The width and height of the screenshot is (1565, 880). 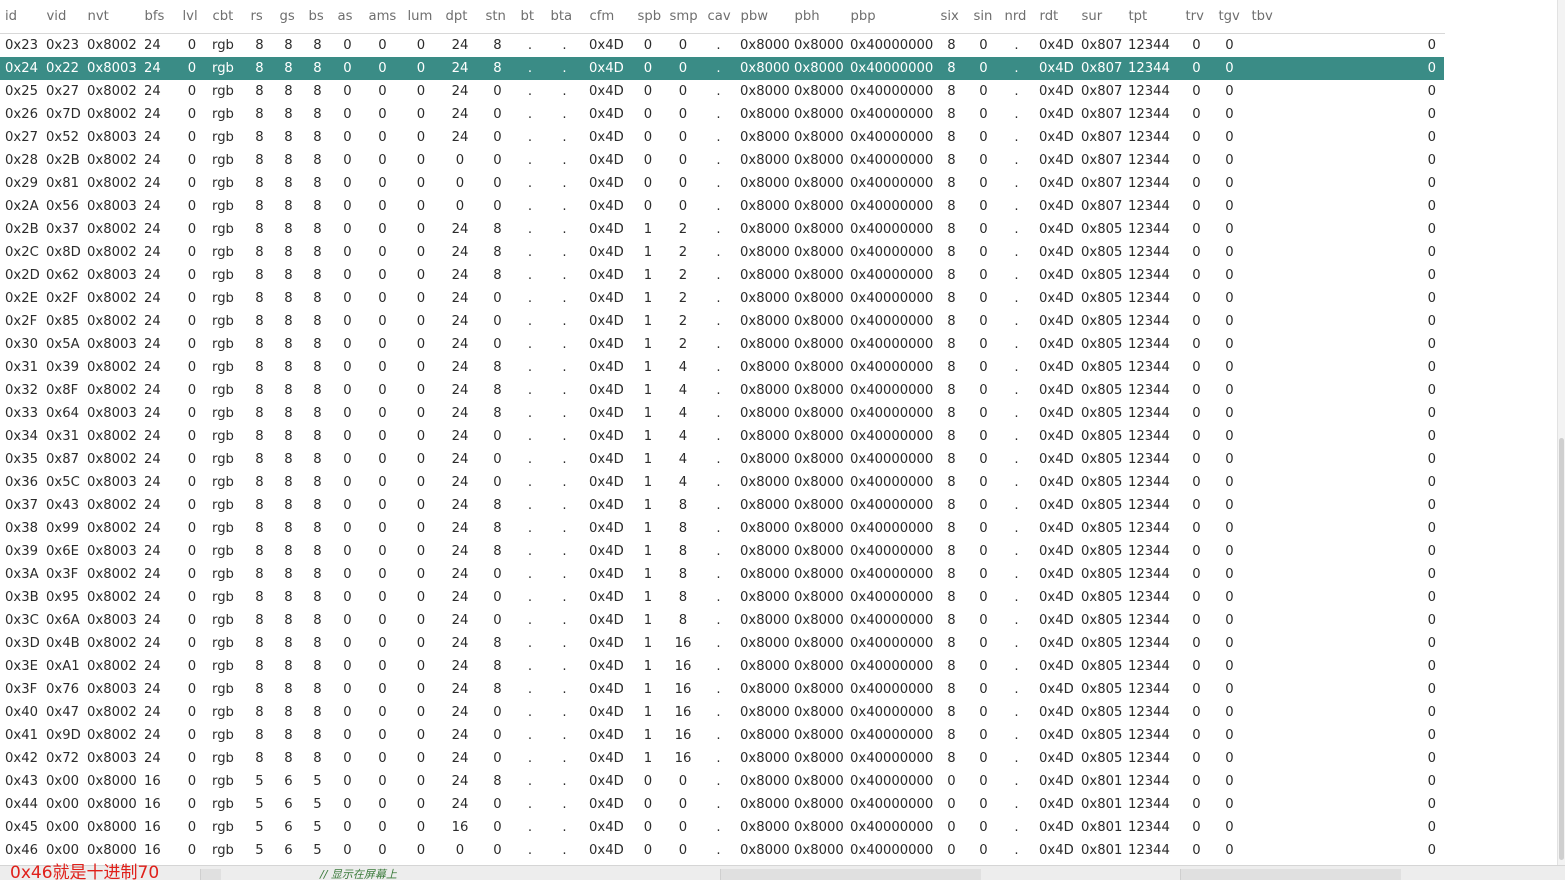 What do you see at coordinates (226, 17) in the screenshot?
I see `column-header-cbt: cbt` at bounding box center [226, 17].